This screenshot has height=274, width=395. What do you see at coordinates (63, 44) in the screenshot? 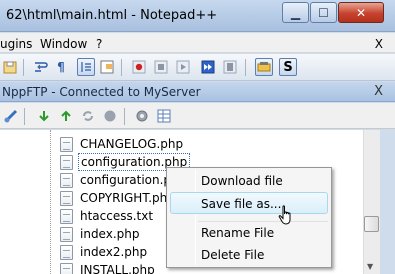
I see `menu-window: Window` at bounding box center [63, 44].